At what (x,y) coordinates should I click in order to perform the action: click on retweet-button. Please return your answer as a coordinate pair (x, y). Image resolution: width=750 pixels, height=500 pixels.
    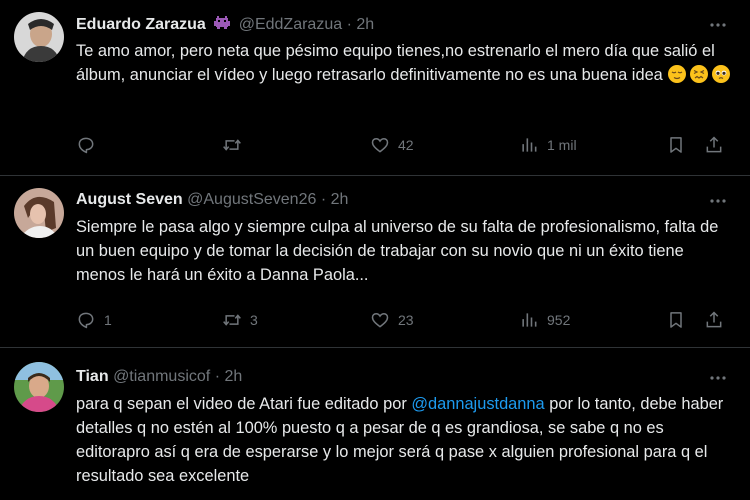
    Looking at the image, I should click on (236, 145).